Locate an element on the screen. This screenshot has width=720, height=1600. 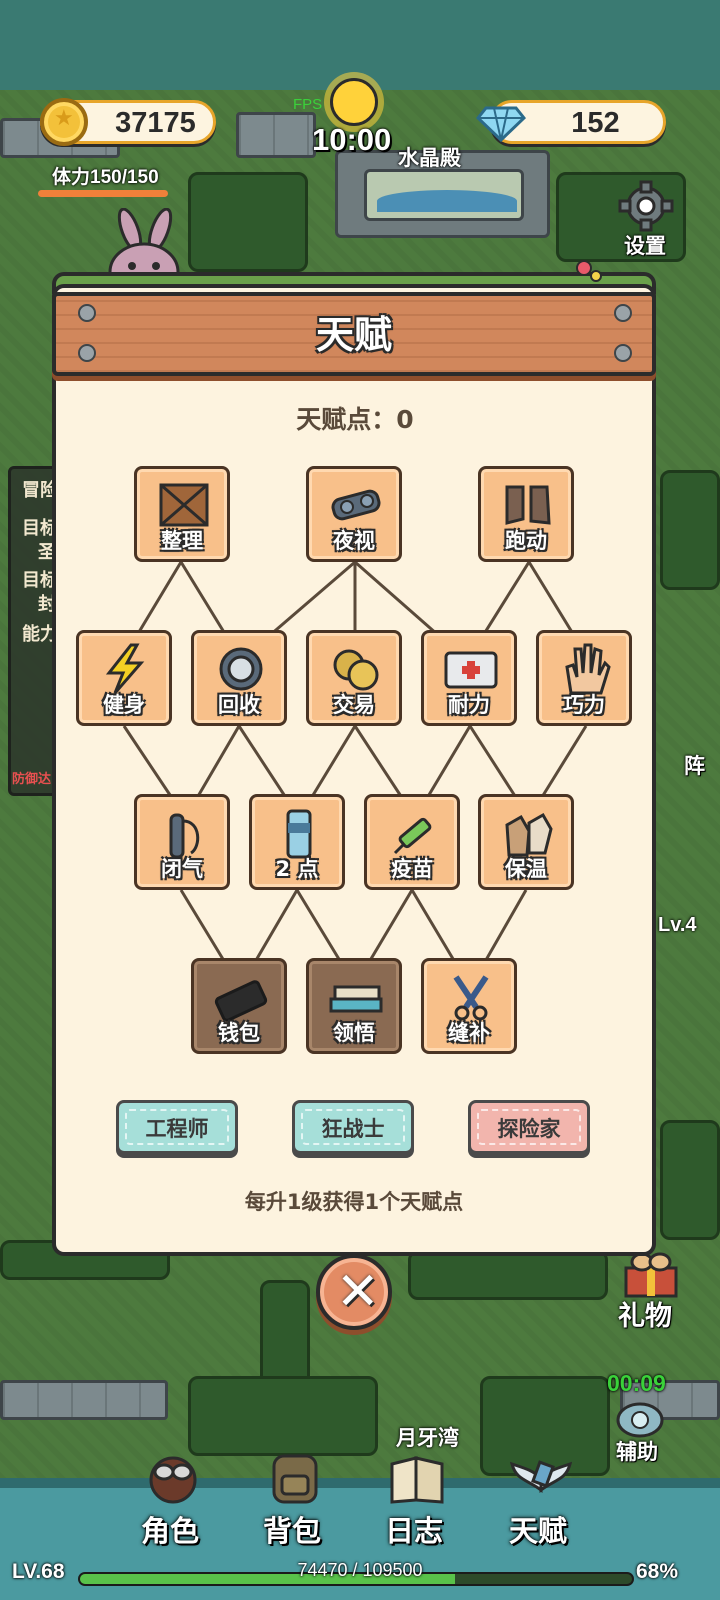
assist-robot-icon is located at coordinates (640, 1419).